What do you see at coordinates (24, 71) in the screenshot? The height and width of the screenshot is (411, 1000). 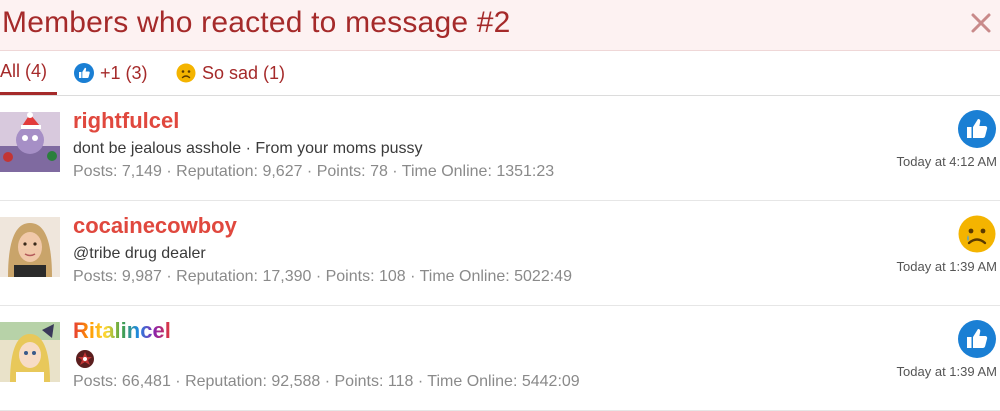 I see `tab-all-label: All (4)` at bounding box center [24, 71].